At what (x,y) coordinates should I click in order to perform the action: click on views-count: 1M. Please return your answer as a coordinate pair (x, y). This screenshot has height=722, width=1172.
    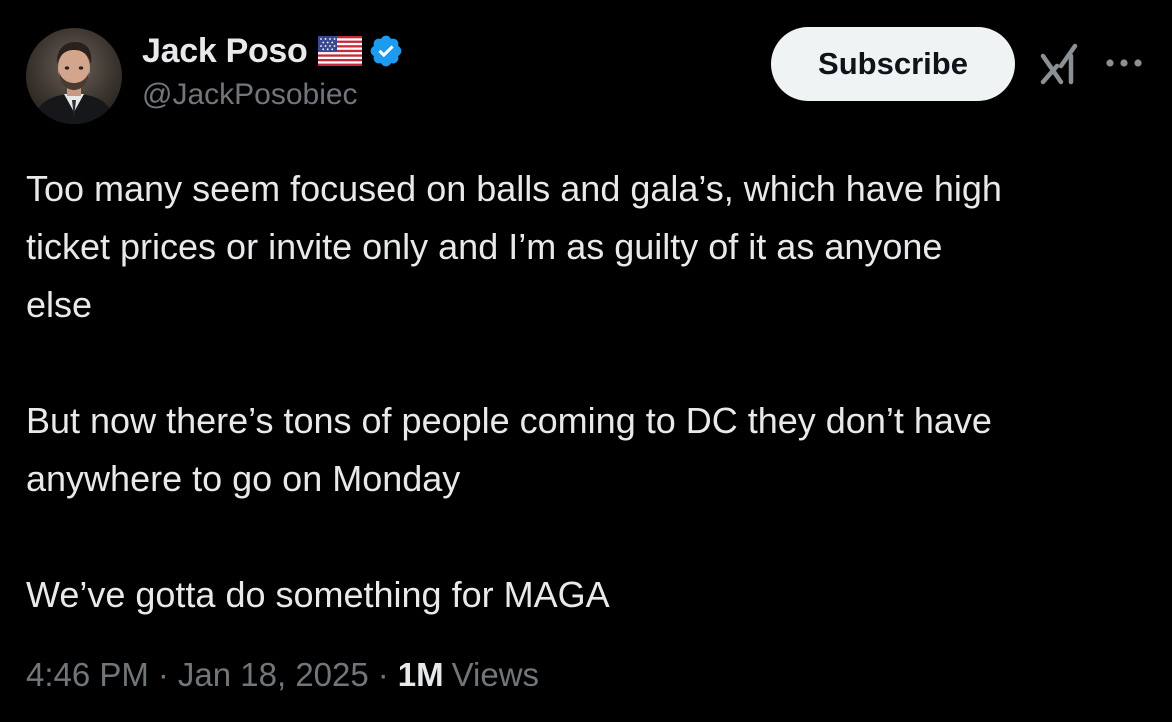
    Looking at the image, I should click on (420, 674).